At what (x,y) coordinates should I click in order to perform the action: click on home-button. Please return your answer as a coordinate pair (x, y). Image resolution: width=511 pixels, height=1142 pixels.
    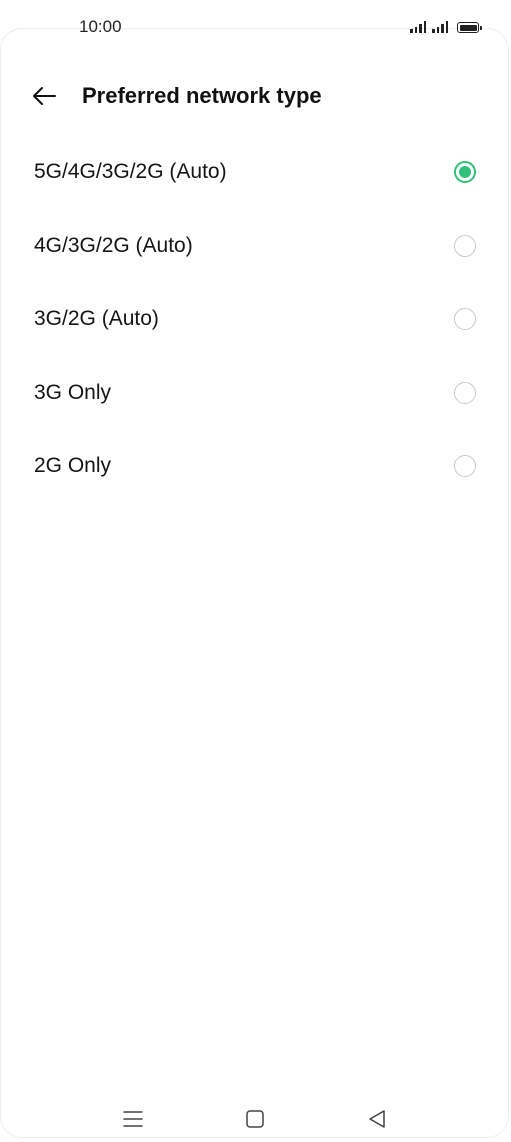
    Looking at the image, I should click on (255, 1119).